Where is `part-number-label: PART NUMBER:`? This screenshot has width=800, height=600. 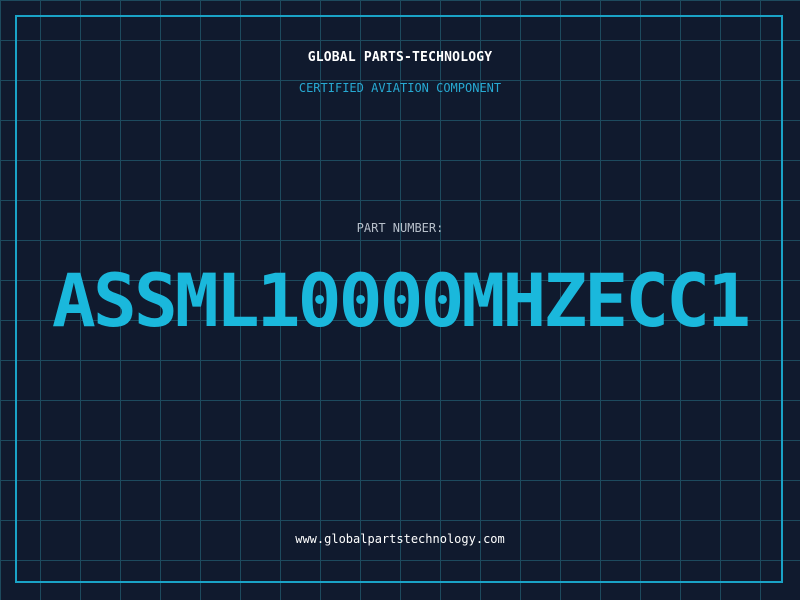 part-number-label: PART NUMBER: is located at coordinates (400, 228).